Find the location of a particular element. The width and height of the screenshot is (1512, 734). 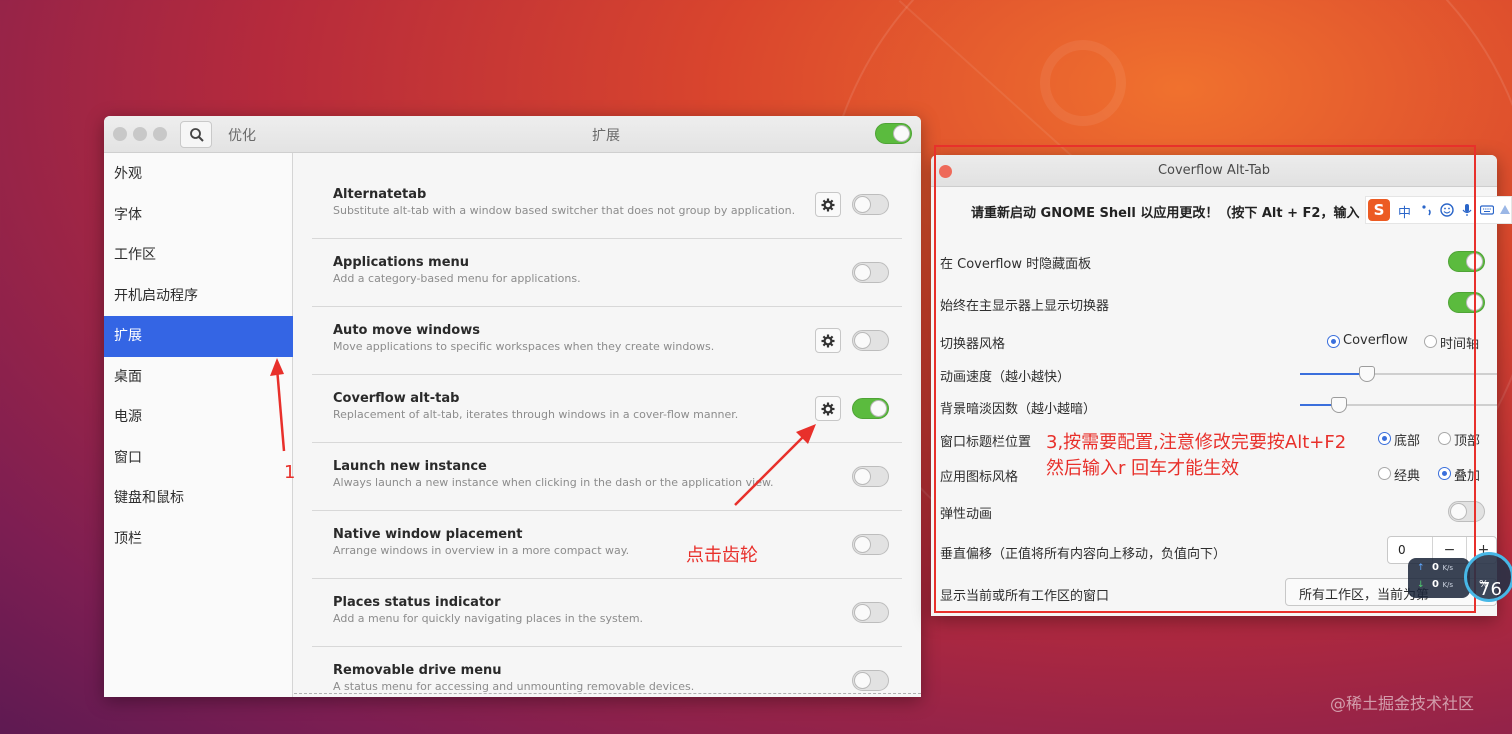

sidebar-item: 扩展 is located at coordinates (198, 336).